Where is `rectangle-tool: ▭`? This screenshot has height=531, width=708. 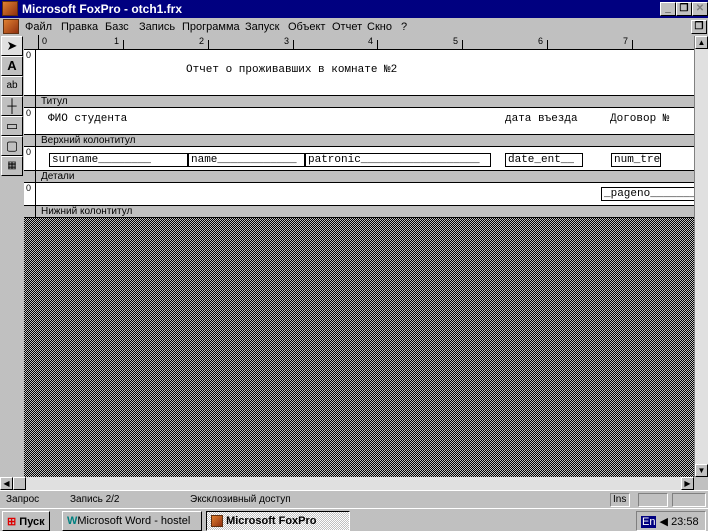
rectangle-tool: ▭ is located at coordinates (12, 126).